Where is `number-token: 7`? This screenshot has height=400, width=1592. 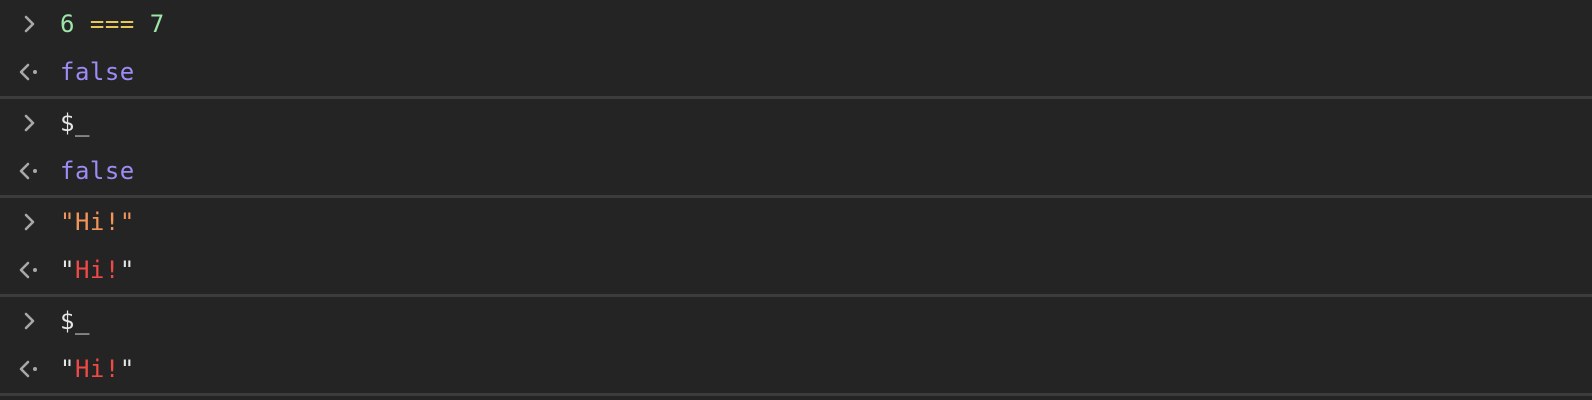 number-token: 7 is located at coordinates (157, 24).